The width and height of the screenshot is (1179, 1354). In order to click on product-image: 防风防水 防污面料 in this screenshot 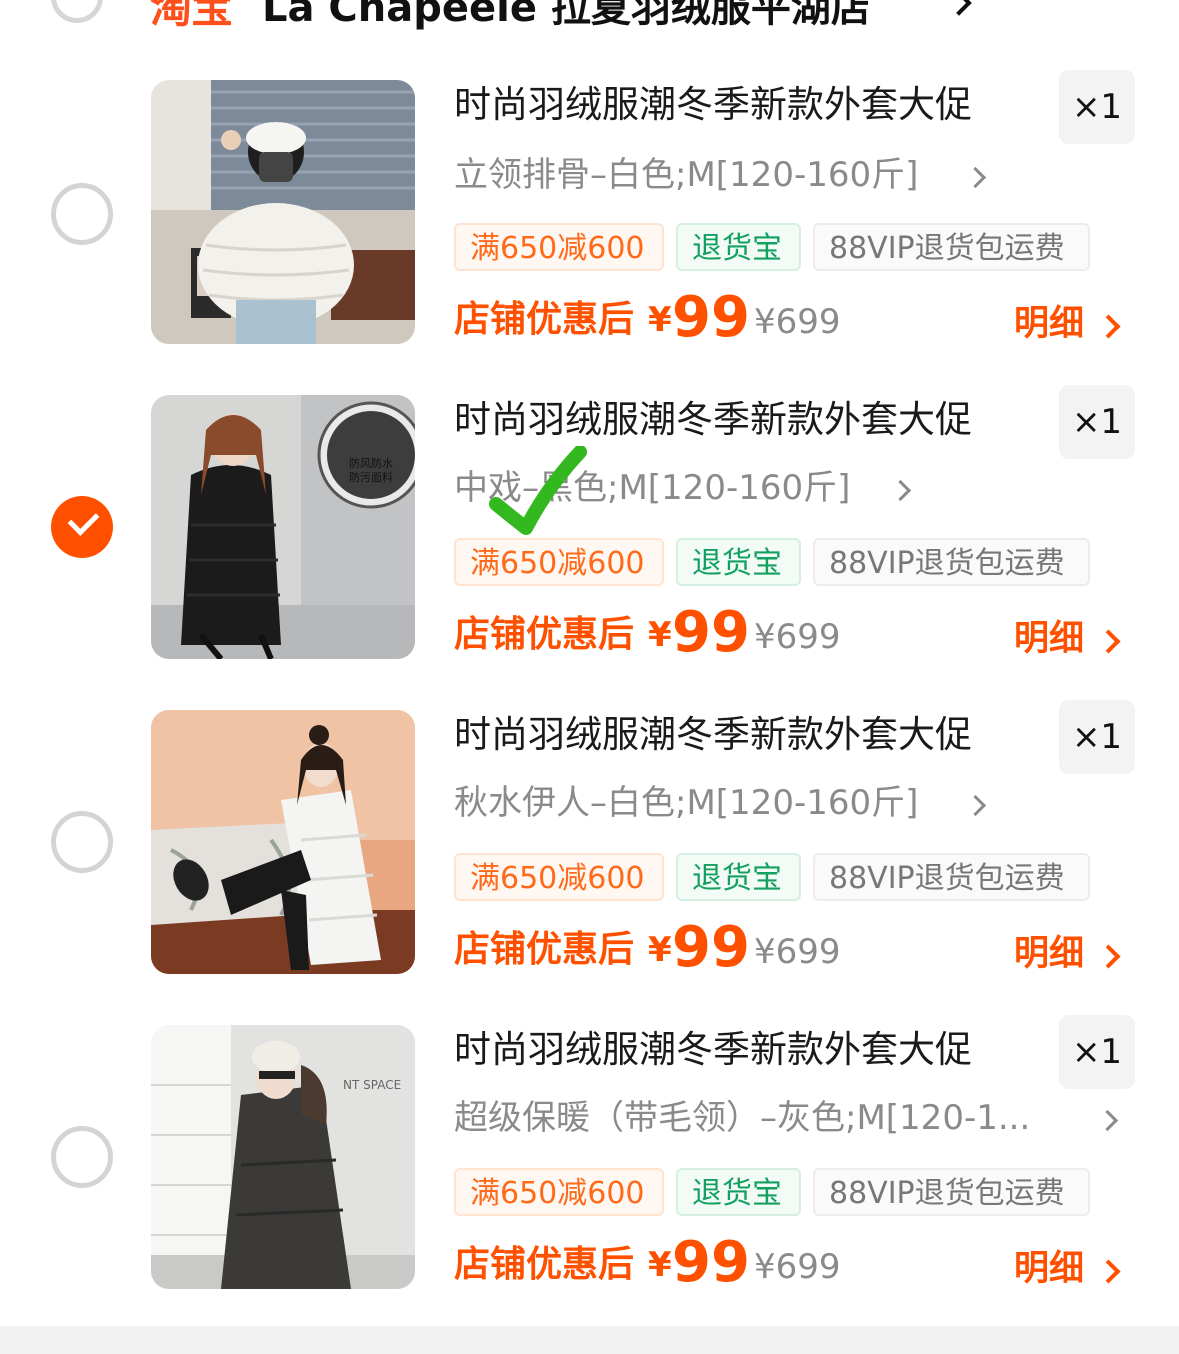, I will do `click(283, 527)`.